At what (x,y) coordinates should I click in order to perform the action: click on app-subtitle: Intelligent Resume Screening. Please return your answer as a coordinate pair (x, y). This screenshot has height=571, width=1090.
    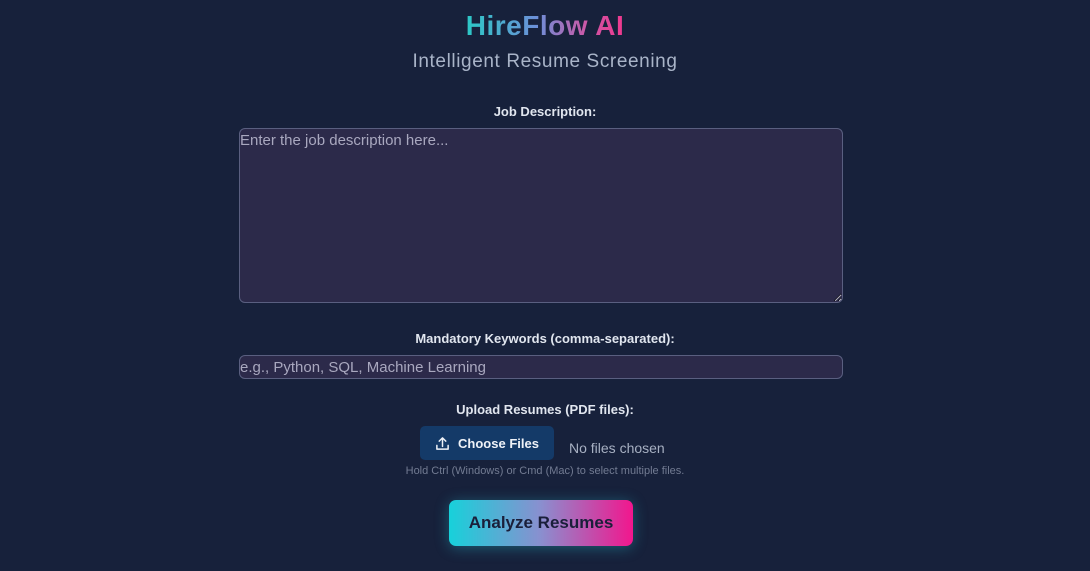
    Looking at the image, I should click on (545, 61).